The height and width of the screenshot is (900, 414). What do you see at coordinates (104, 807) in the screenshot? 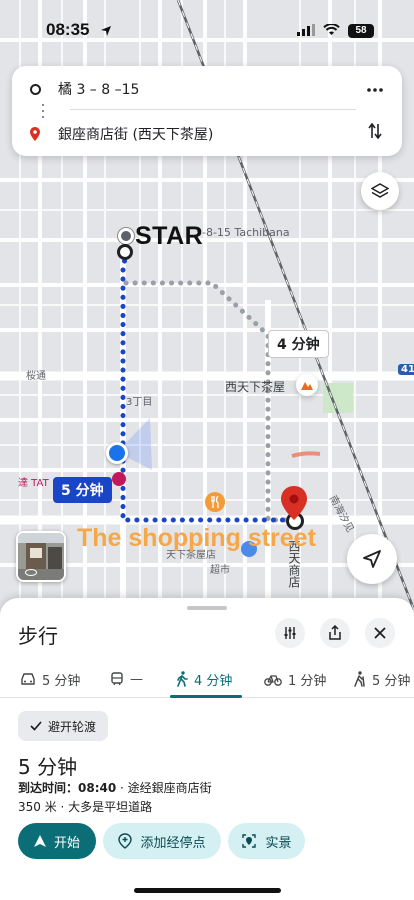
I see `route-terrain: · 大多是平坦道路` at bounding box center [104, 807].